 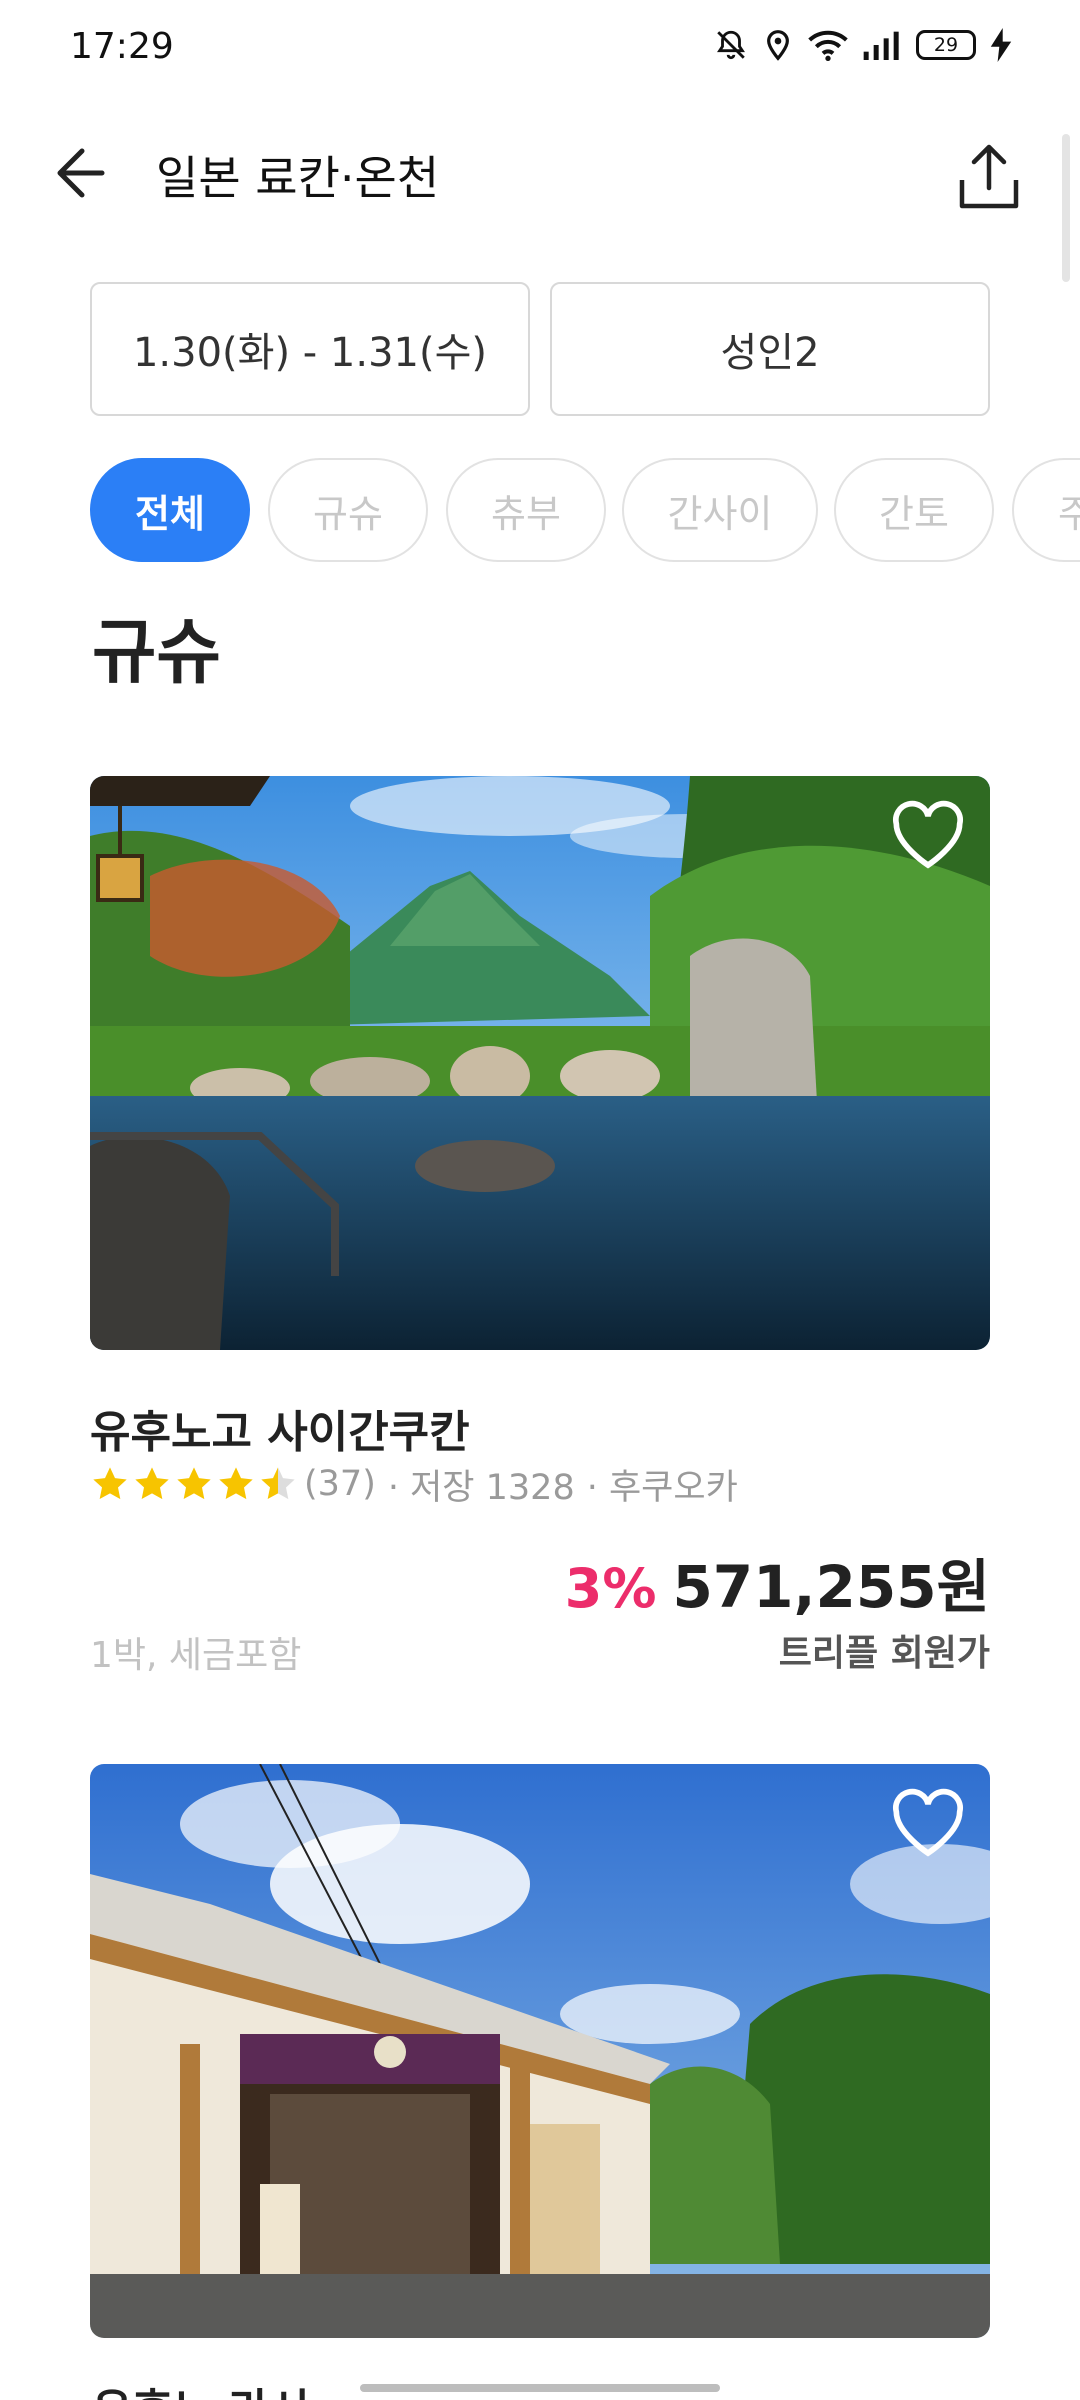 What do you see at coordinates (340, 1484) in the screenshot?
I see `review-count: (37)` at bounding box center [340, 1484].